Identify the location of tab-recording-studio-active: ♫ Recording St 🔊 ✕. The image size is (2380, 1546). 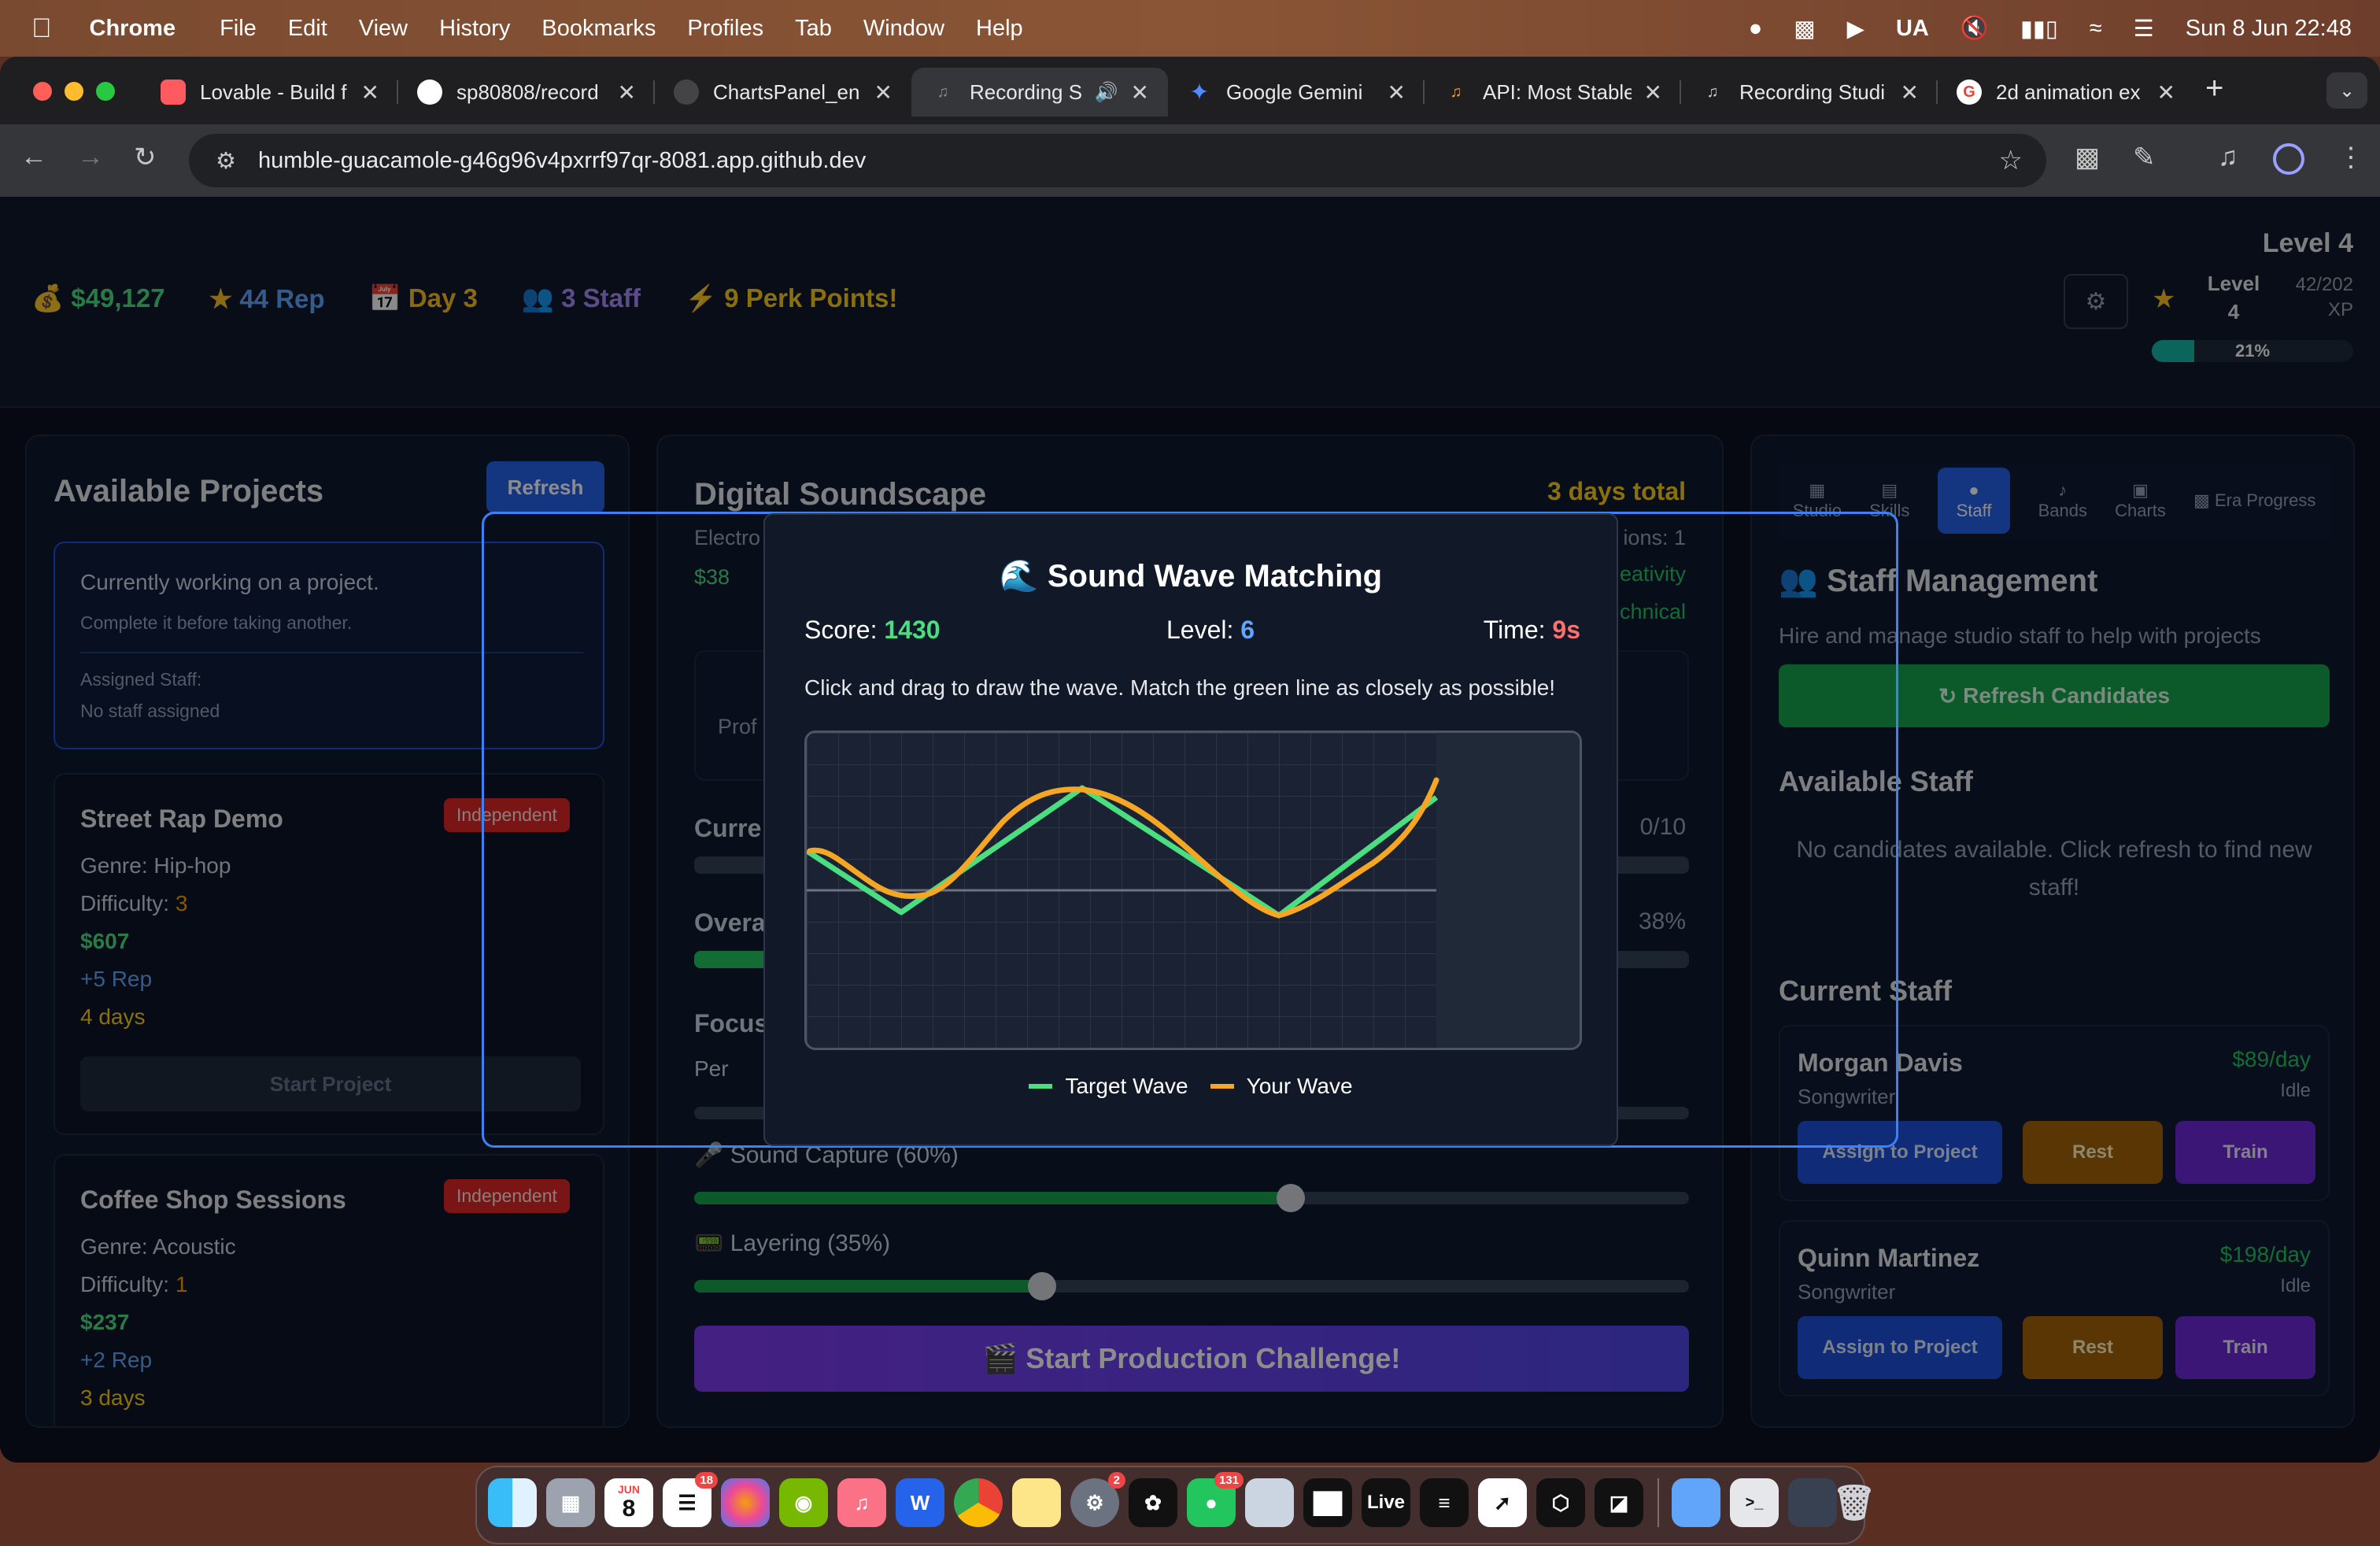
(1039, 93).